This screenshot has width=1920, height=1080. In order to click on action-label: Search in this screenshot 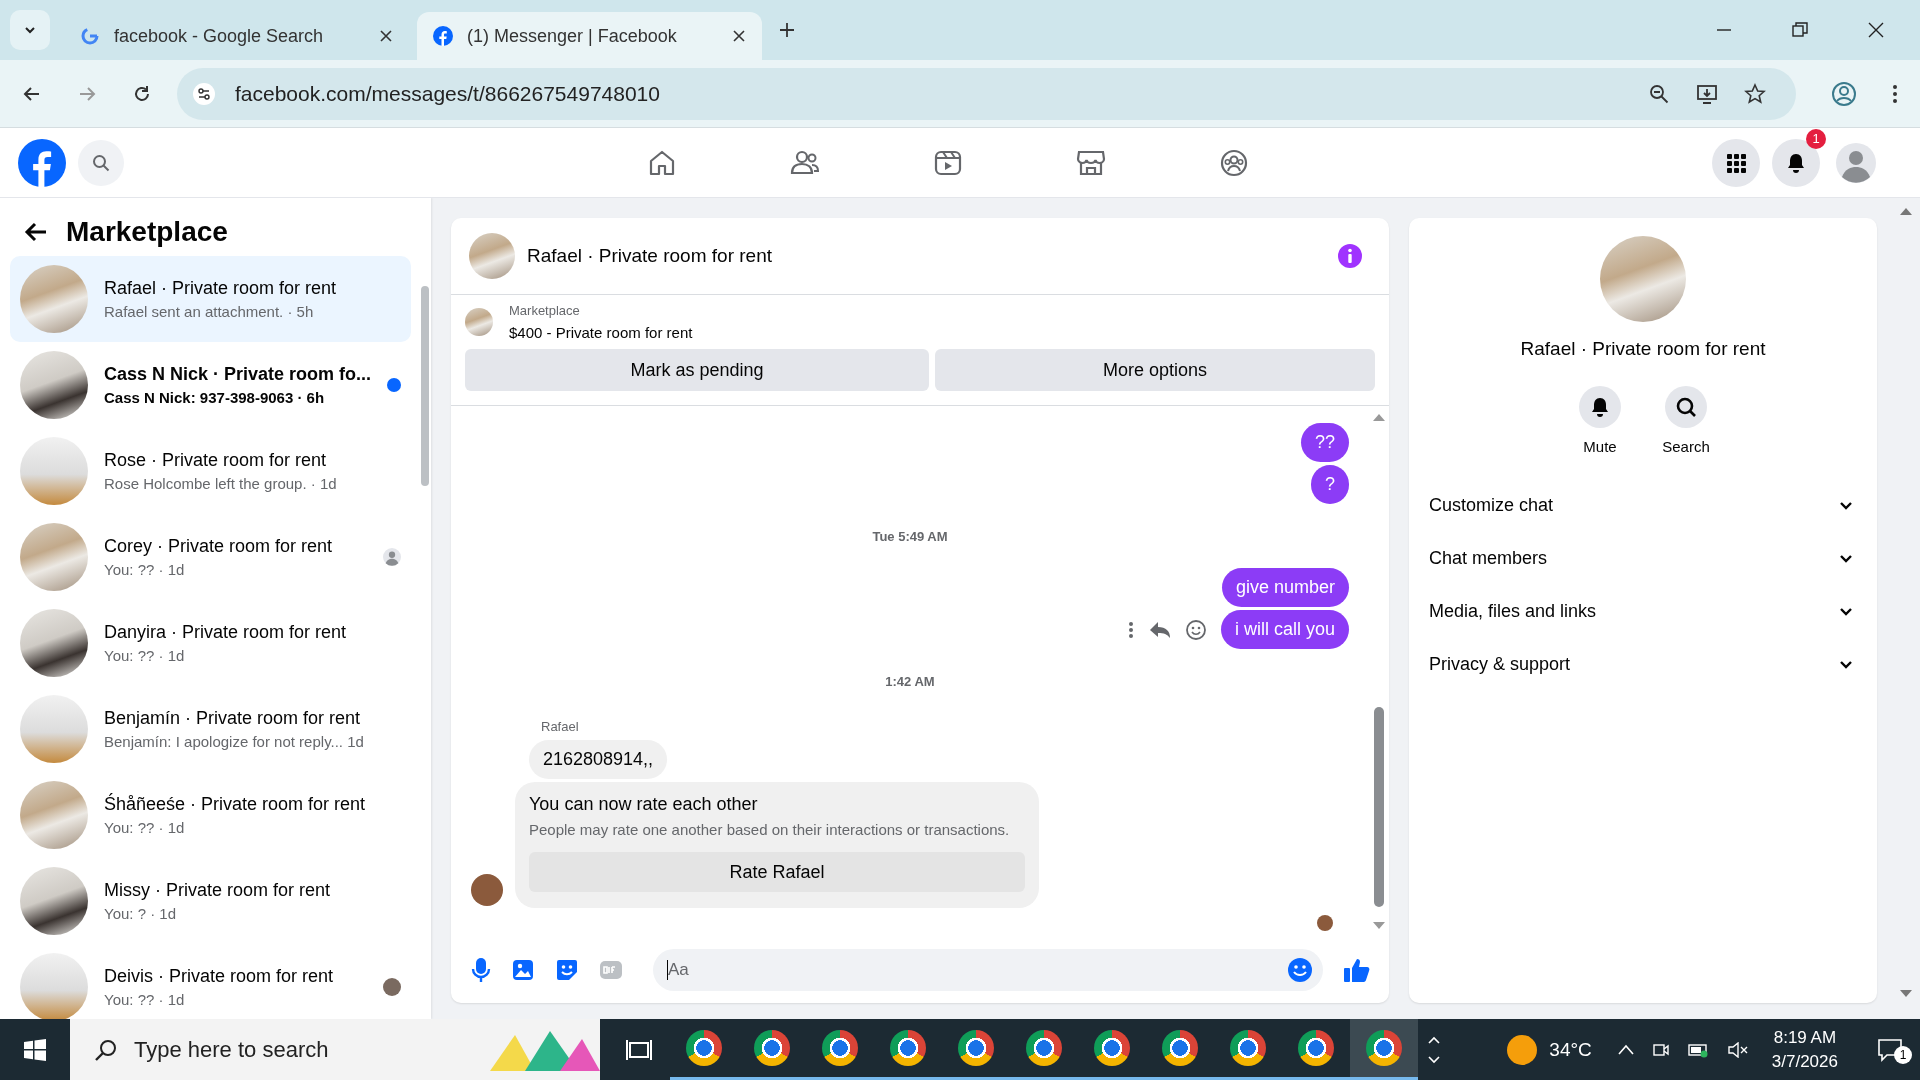, I will do `click(1686, 446)`.